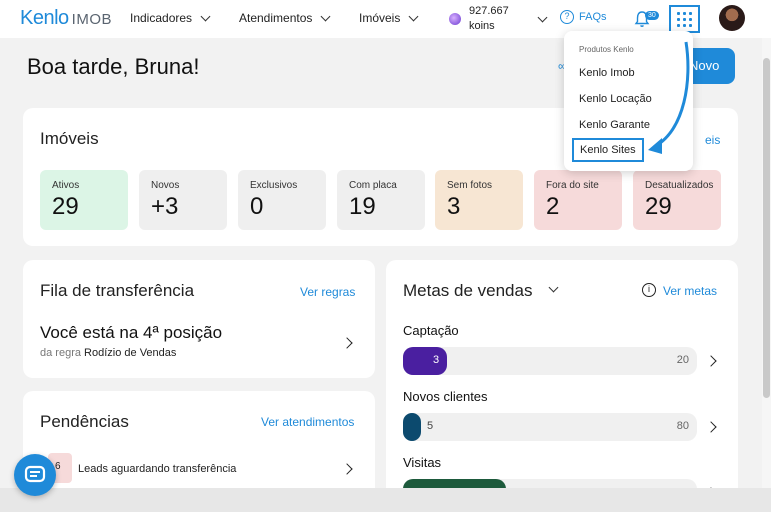 The image size is (771, 512). Describe the element at coordinates (385, 500) in the screenshot. I see `bottom-bar` at that location.